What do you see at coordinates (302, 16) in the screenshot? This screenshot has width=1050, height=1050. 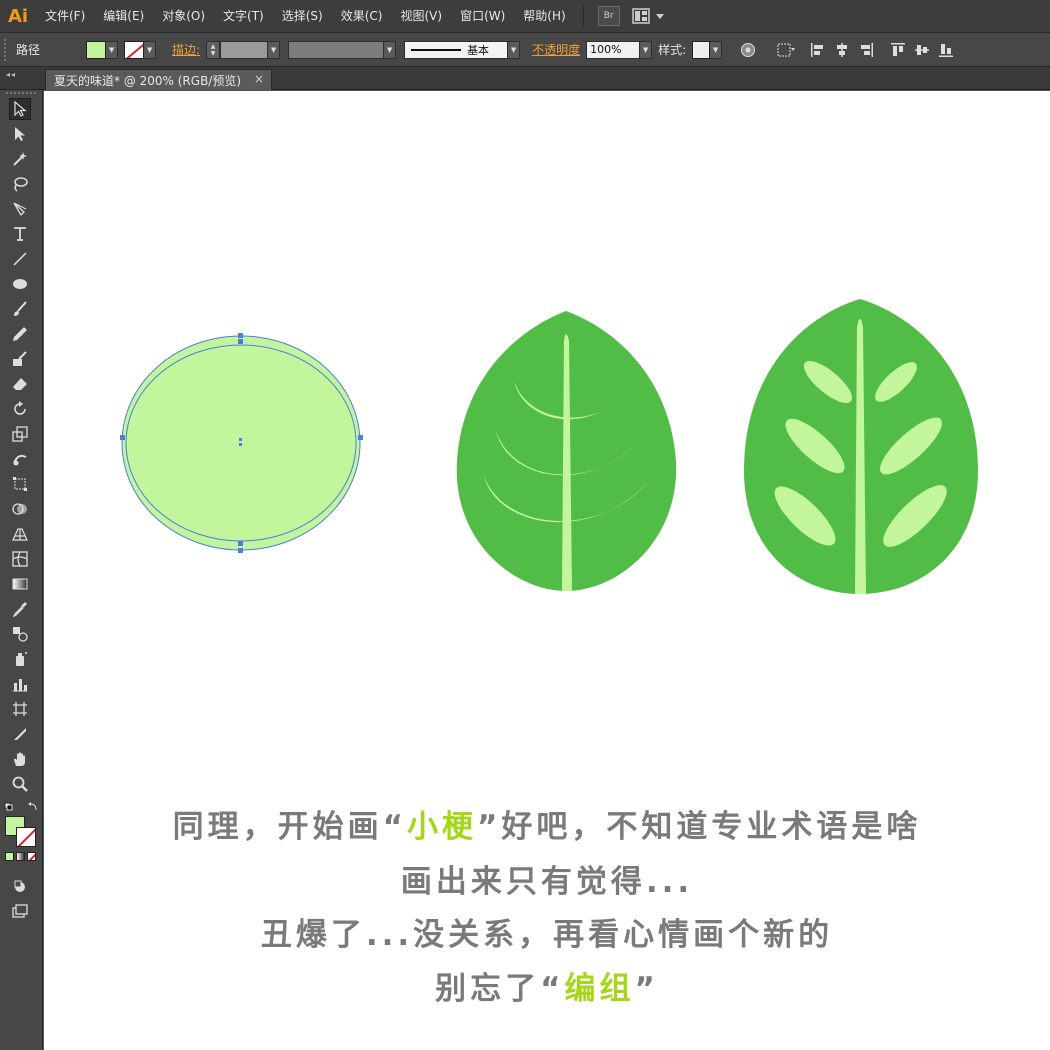 I see `menu-select: 选择(S)` at bounding box center [302, 16].